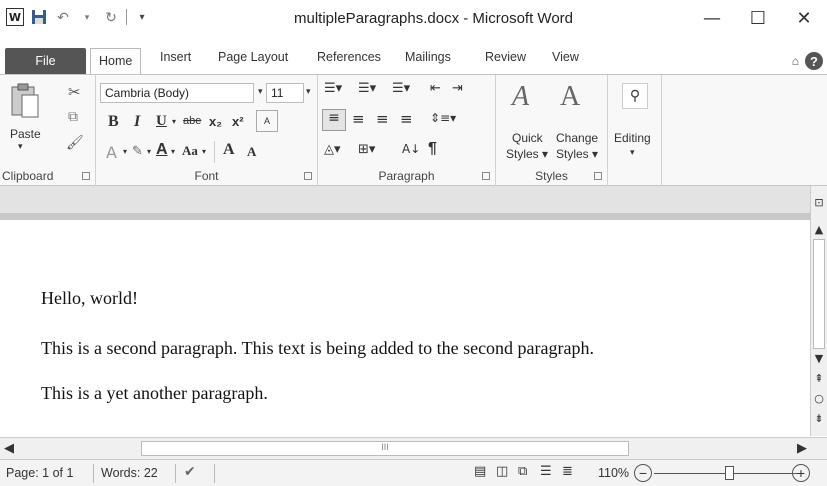 This screenshot has height=486, width=827. What do you see at coordinates (819, 398) in the screenshot?
I see `browse-object-icon: ○` at bounding box center [819, 398].